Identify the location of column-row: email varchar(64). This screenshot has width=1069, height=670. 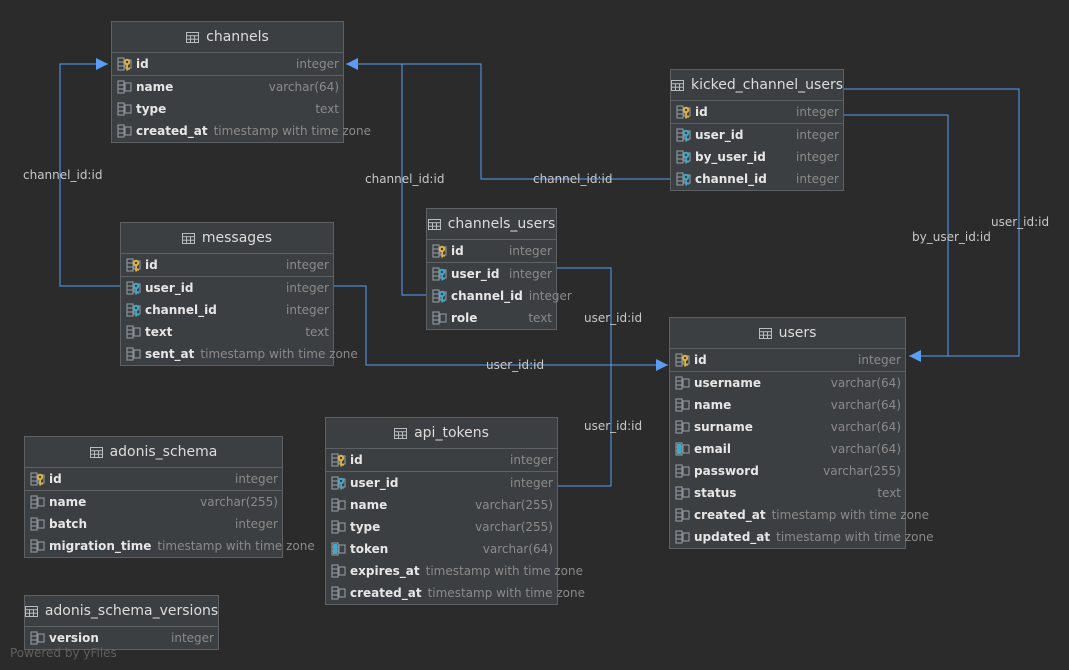
(787, 449).